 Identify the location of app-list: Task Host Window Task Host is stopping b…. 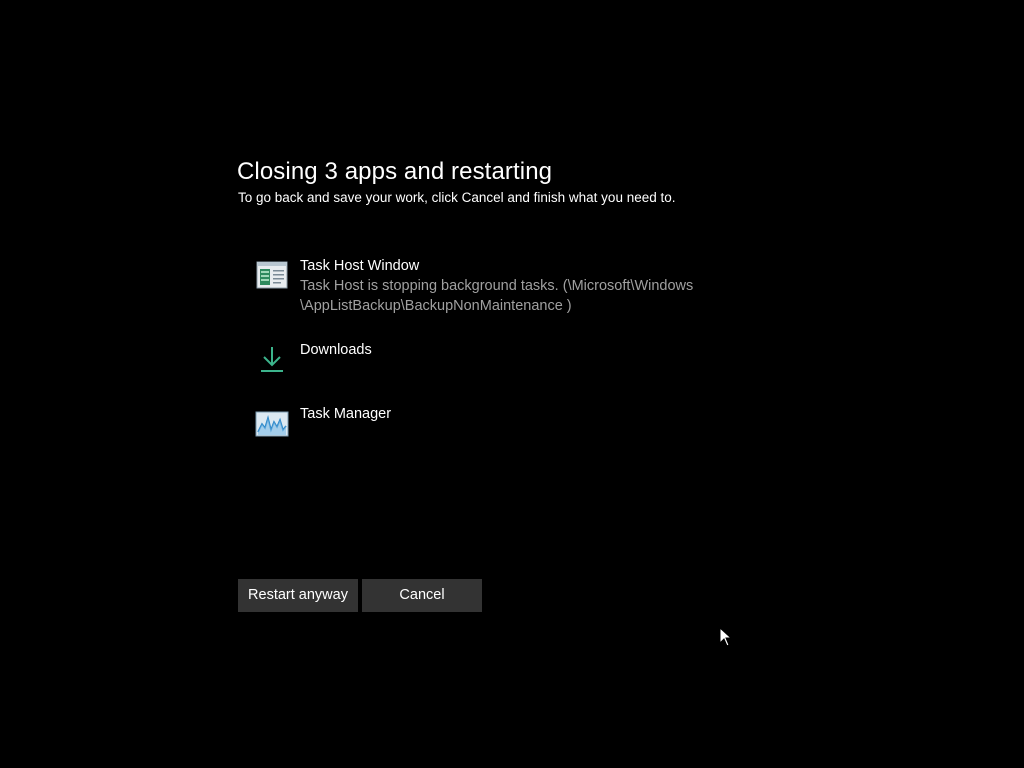
(515, 362).